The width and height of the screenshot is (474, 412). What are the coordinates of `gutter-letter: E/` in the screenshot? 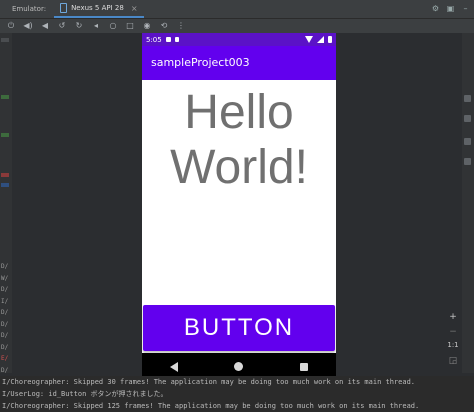 It's located at (5, 358).